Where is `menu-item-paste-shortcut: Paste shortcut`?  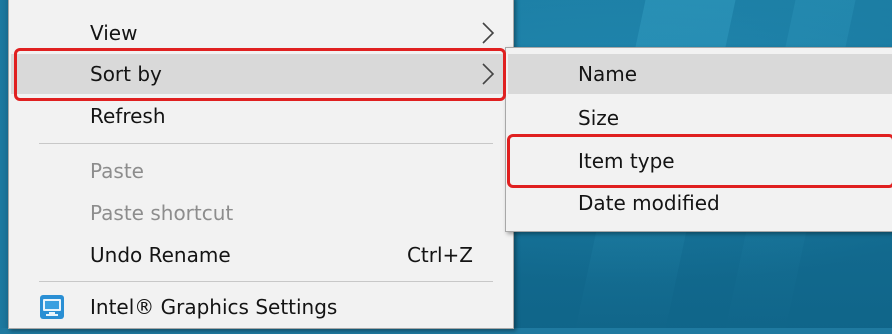 menu-item-paste-shortcut: Paste shortcut is located at coordinates (261, 213).